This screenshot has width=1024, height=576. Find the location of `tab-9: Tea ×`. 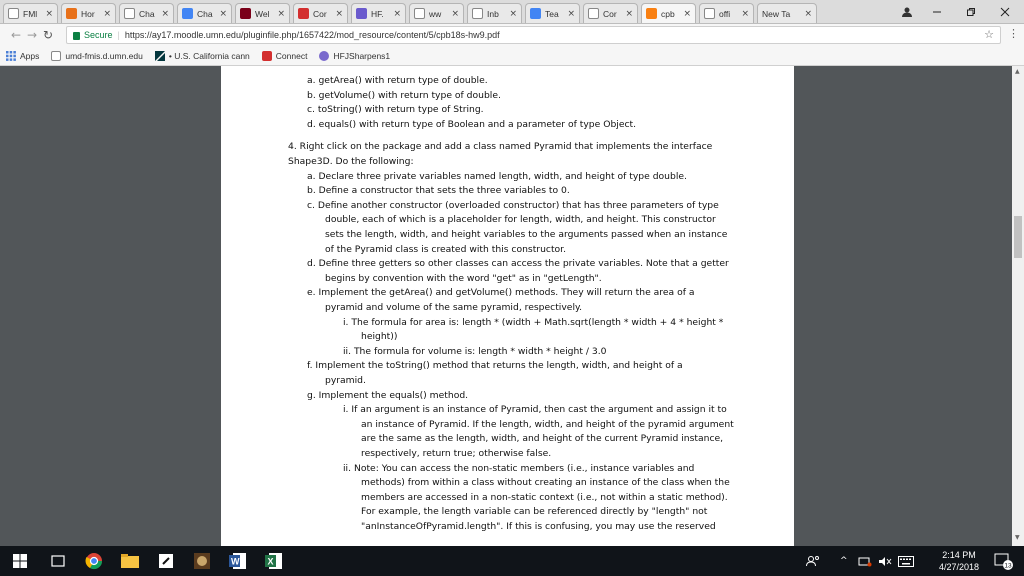

tab-9: Tea × is located at coordinates (552, 13).